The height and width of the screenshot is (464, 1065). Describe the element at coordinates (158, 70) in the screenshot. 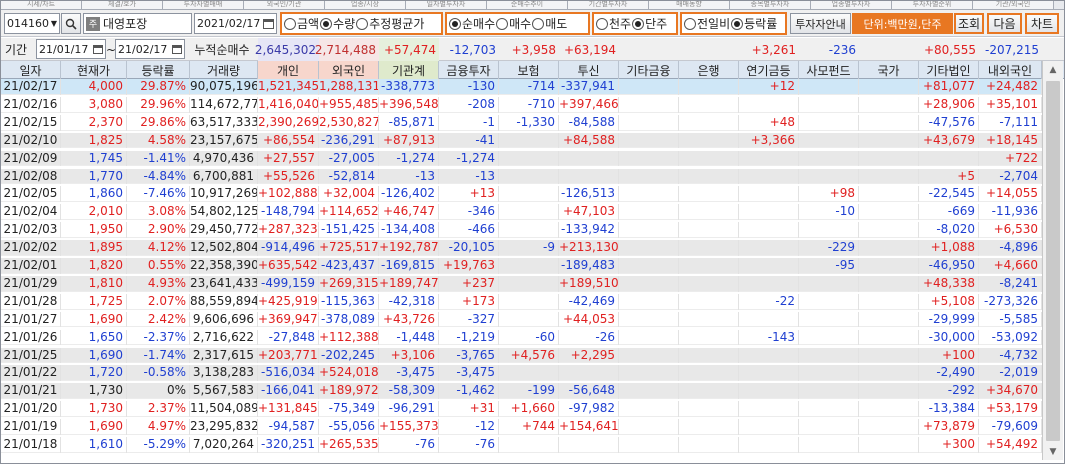

I see `column-header: 등락률` at that location.